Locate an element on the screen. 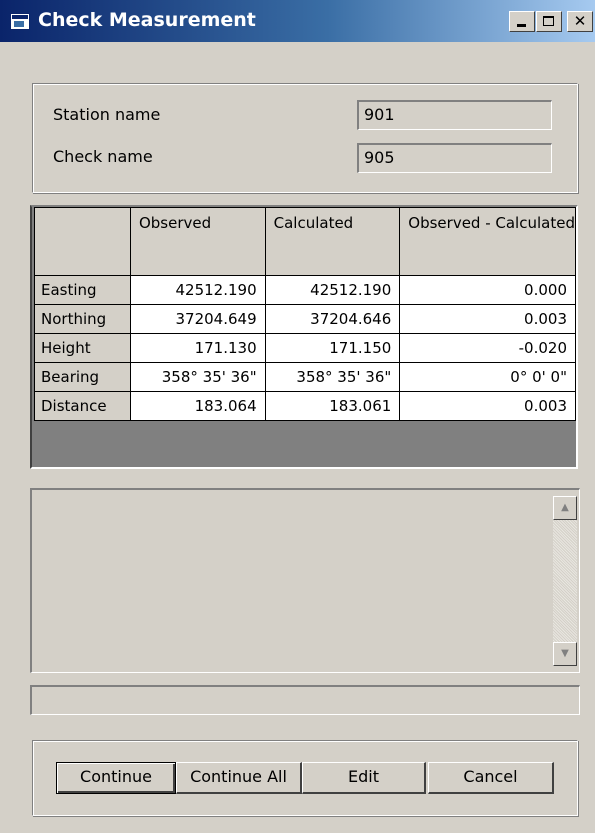  calculated-cell: 183.061 is located at coordinates (332, 406).